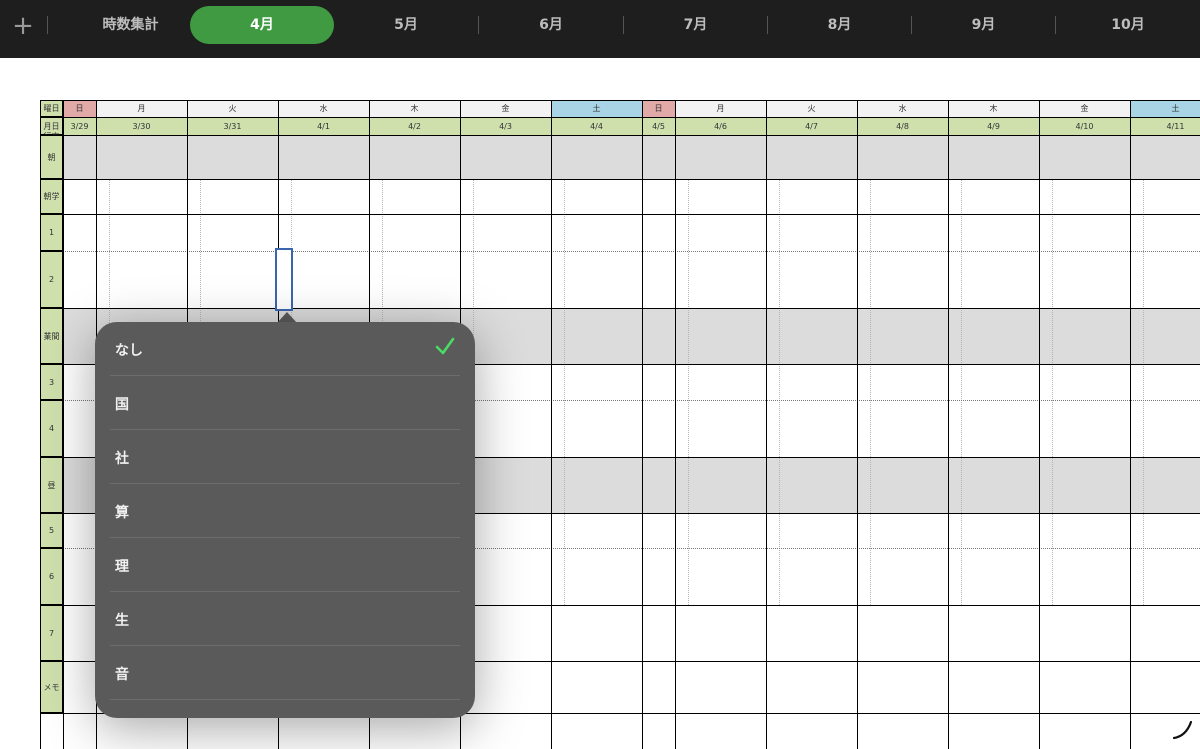  Describe the element at coordinates (285, 619) in the screenshot. I see `option-life: 生` at that location.